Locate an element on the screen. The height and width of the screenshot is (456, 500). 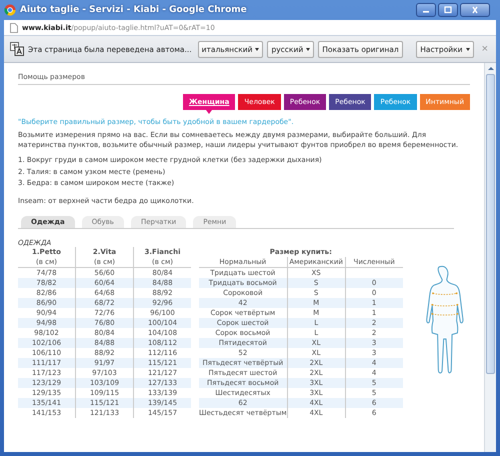
scrollbar is located at coordinates (490, 257).